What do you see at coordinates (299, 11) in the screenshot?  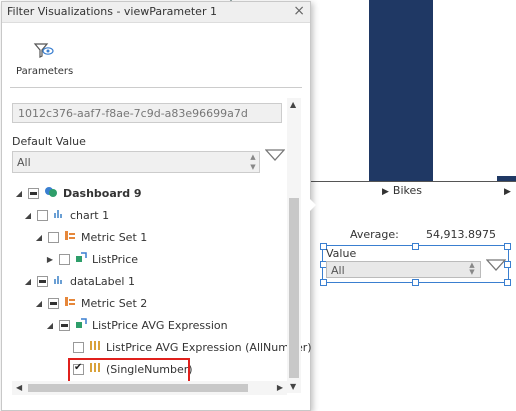 I see `close-icon: ×` at bounding box center [299, 11].